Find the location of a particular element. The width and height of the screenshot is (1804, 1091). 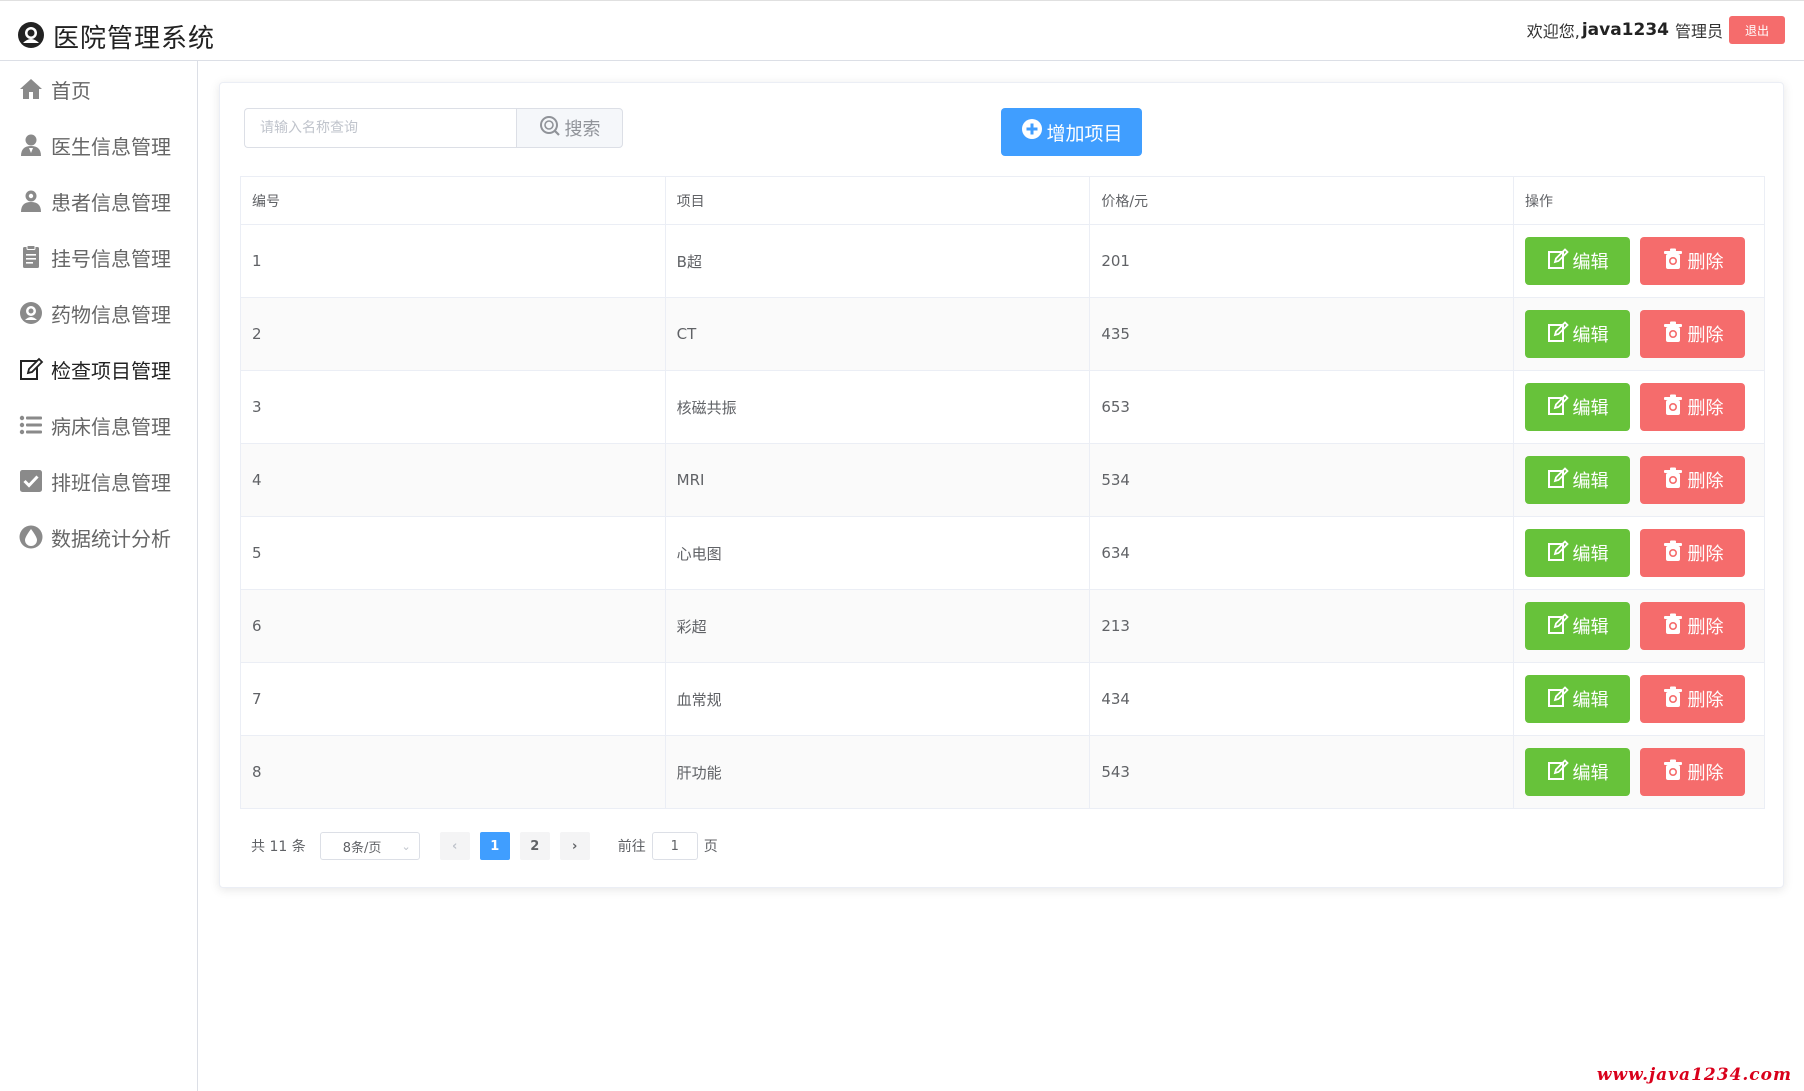

add-item-button: 增加项目 is located at coordinates (1071, 132).